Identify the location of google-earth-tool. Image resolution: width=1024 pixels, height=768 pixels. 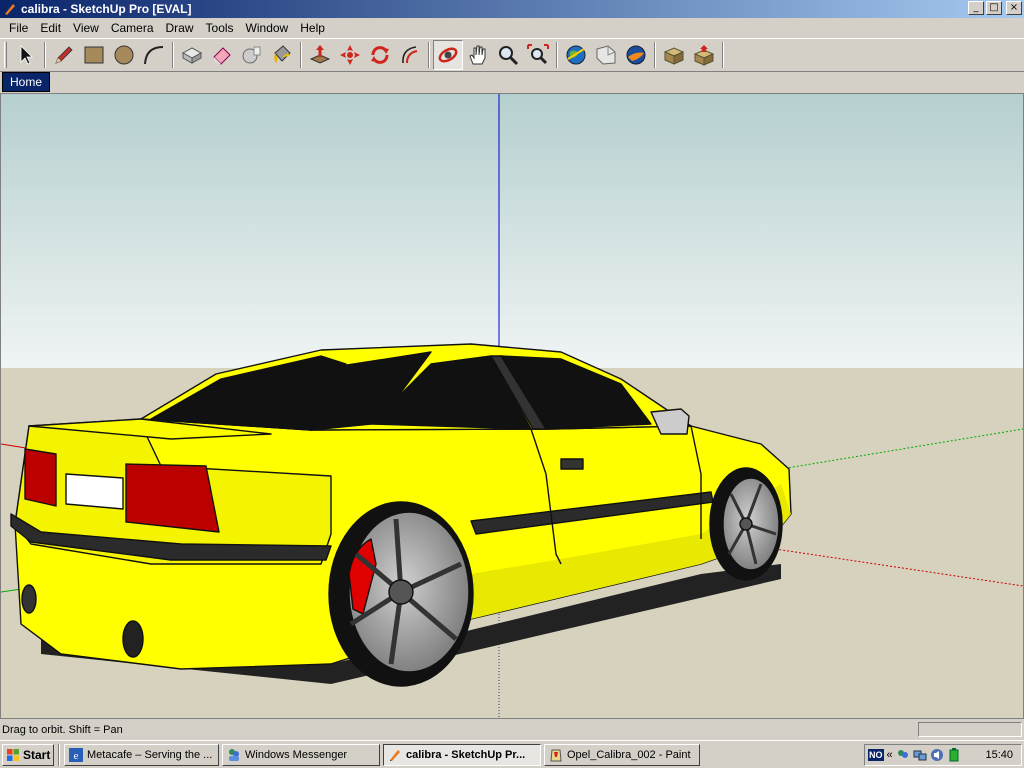
(636, 55).